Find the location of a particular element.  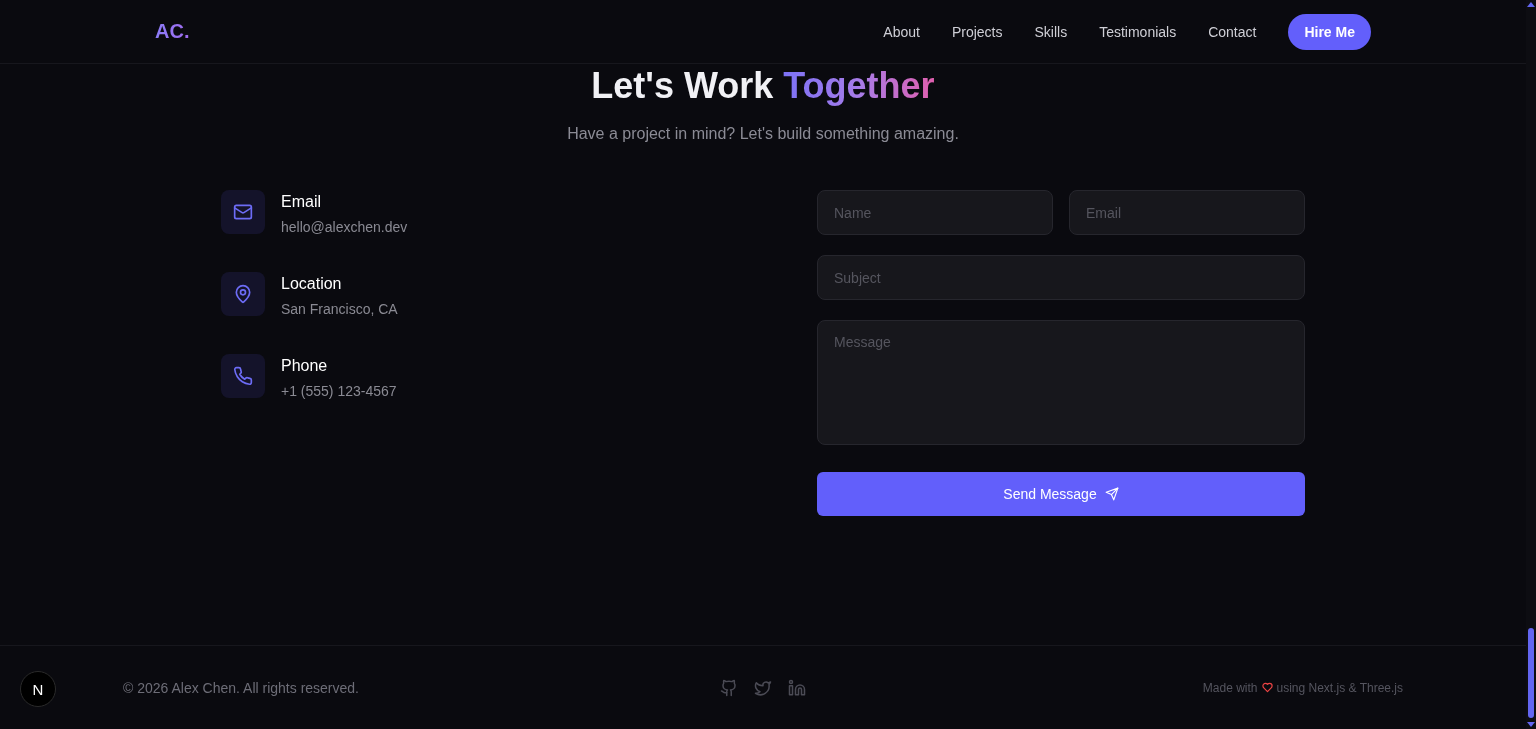

phone-icon is located at coordinates (243, 376).